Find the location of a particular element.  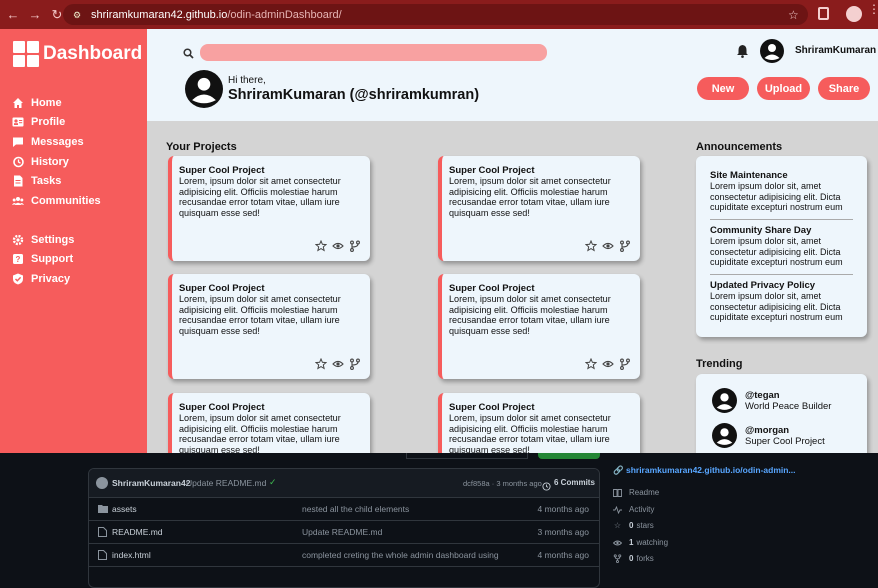

sidebar-item-label: Settings is located at coordinates (53, 239).